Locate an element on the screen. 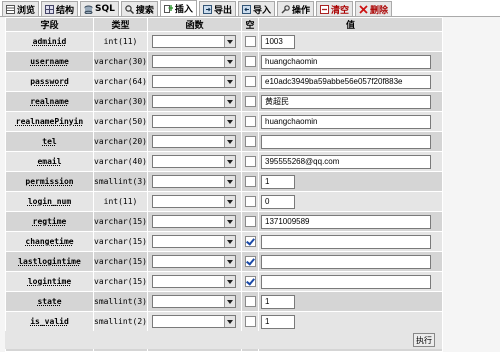 This screenshot has height=352, width=500. tab-import: 导入 is located at coordinates (256, 8).